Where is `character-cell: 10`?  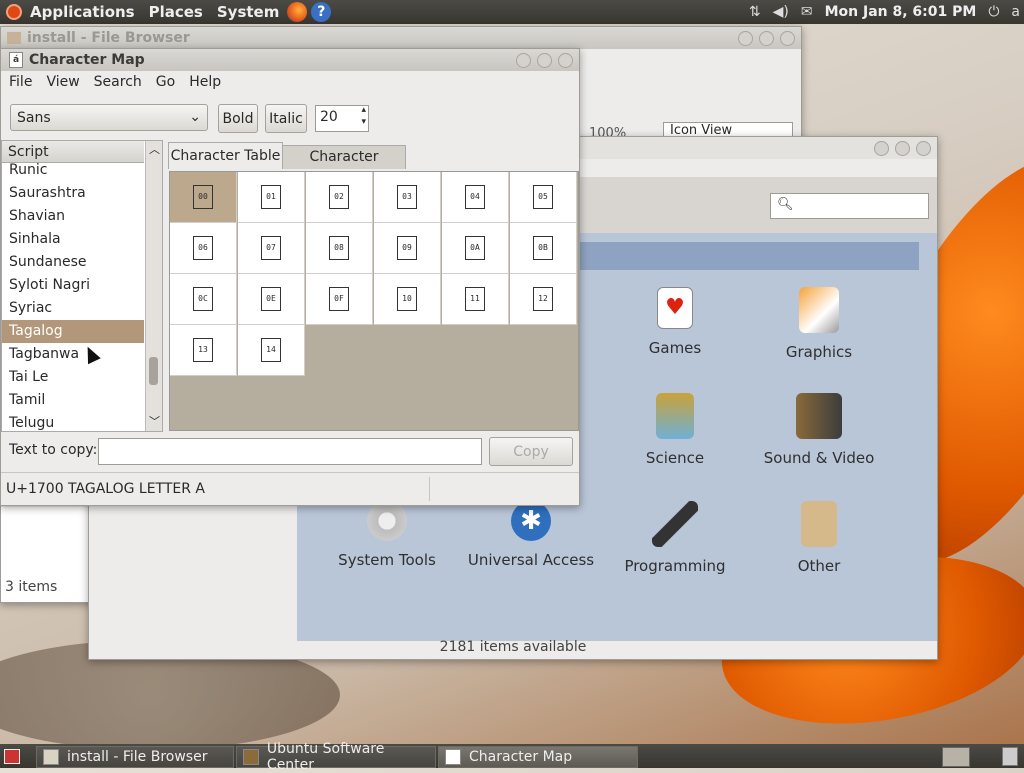 character-cell: 10 is located at coordinates (407, 299).